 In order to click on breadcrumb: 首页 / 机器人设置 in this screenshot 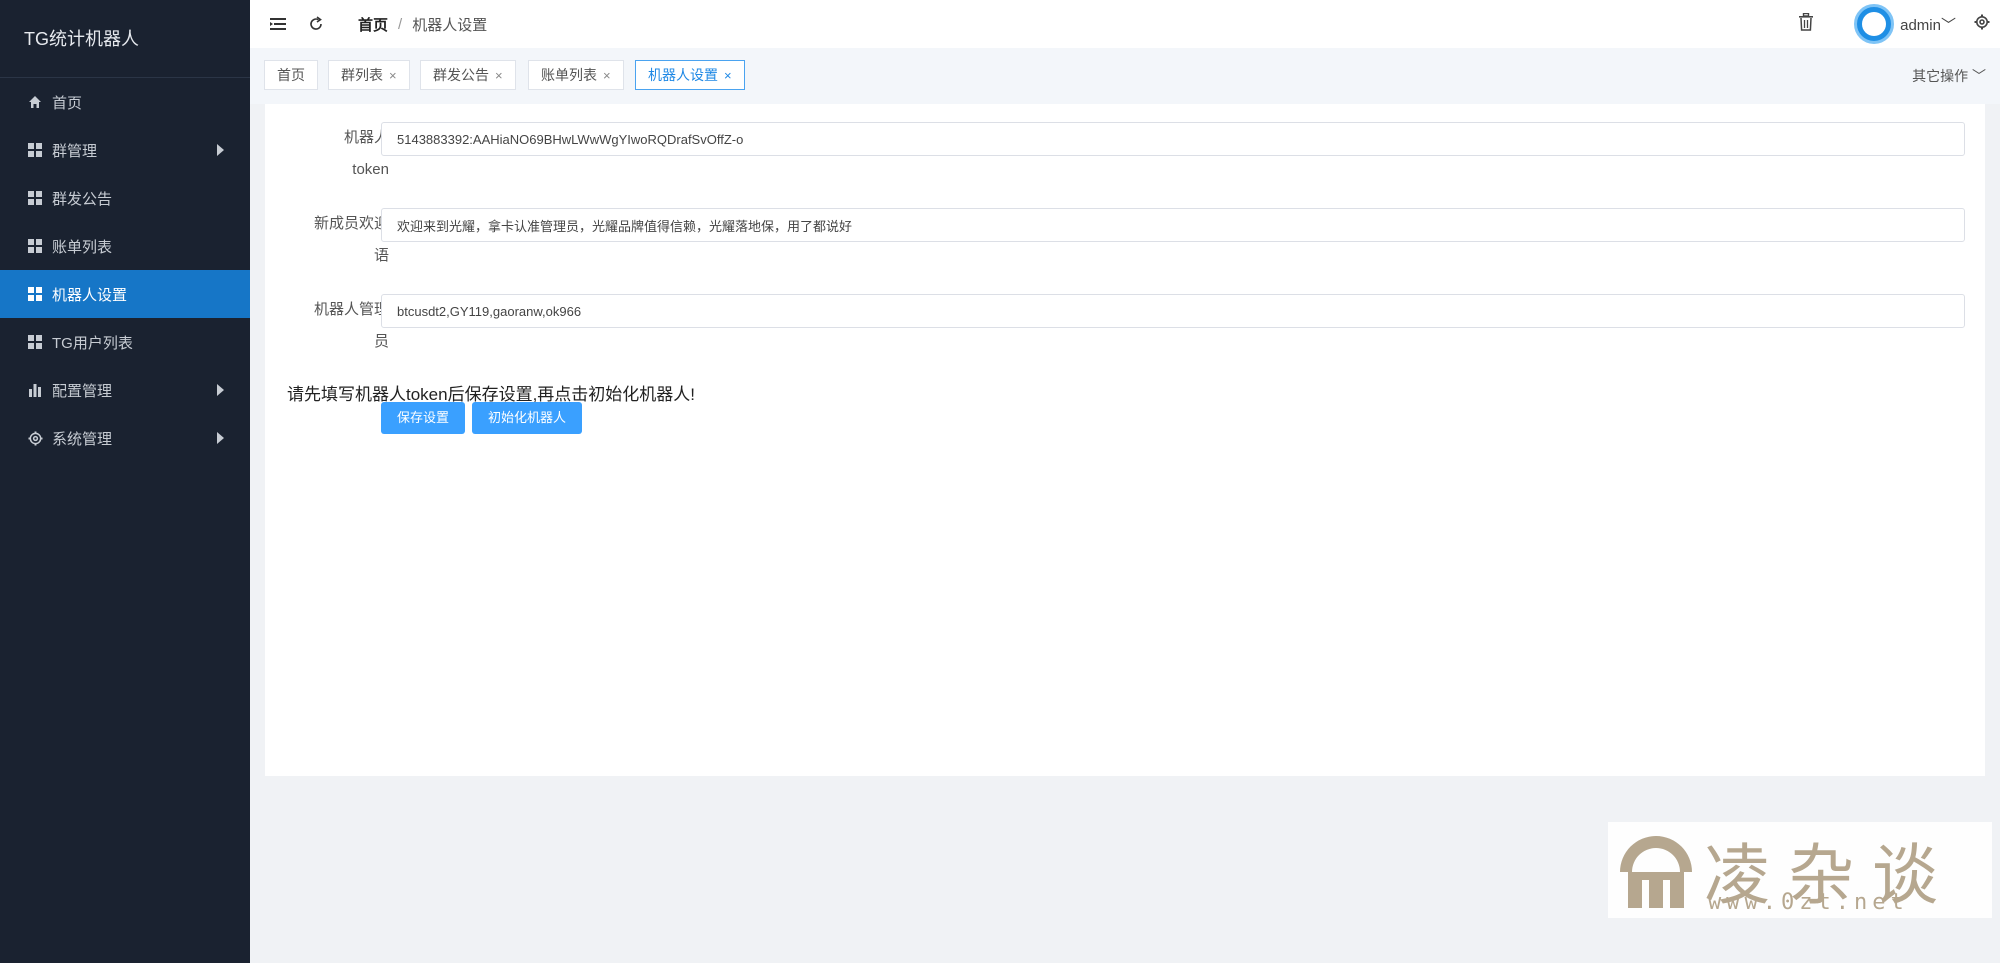, I will do `click(422, 24)`.